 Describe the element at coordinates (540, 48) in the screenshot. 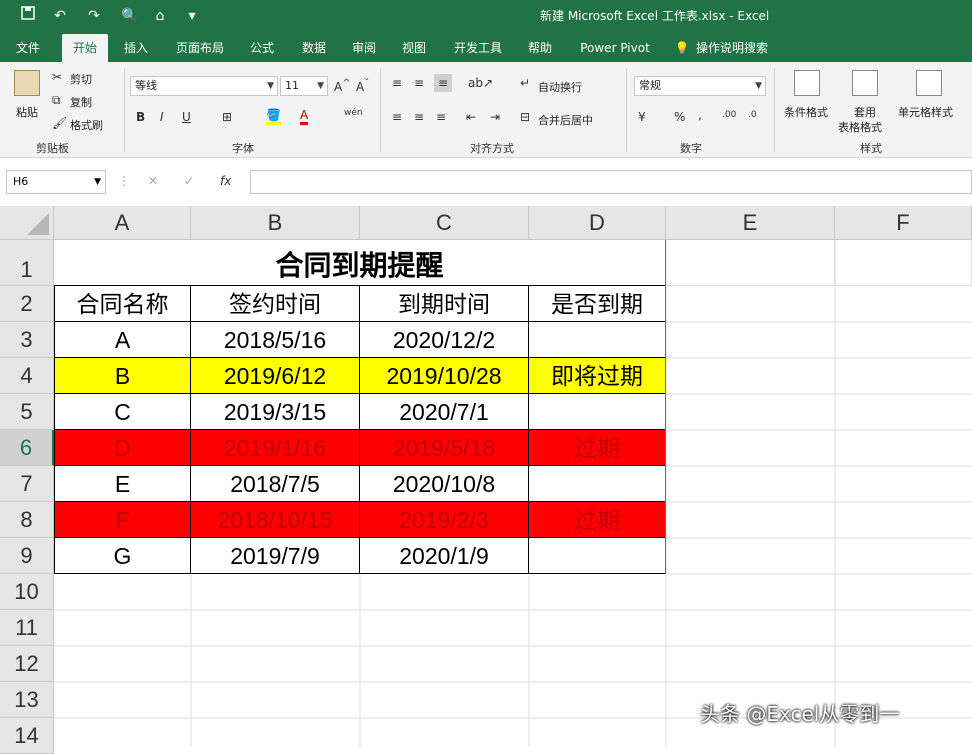

I see `tab-help: 帮助` at that location.